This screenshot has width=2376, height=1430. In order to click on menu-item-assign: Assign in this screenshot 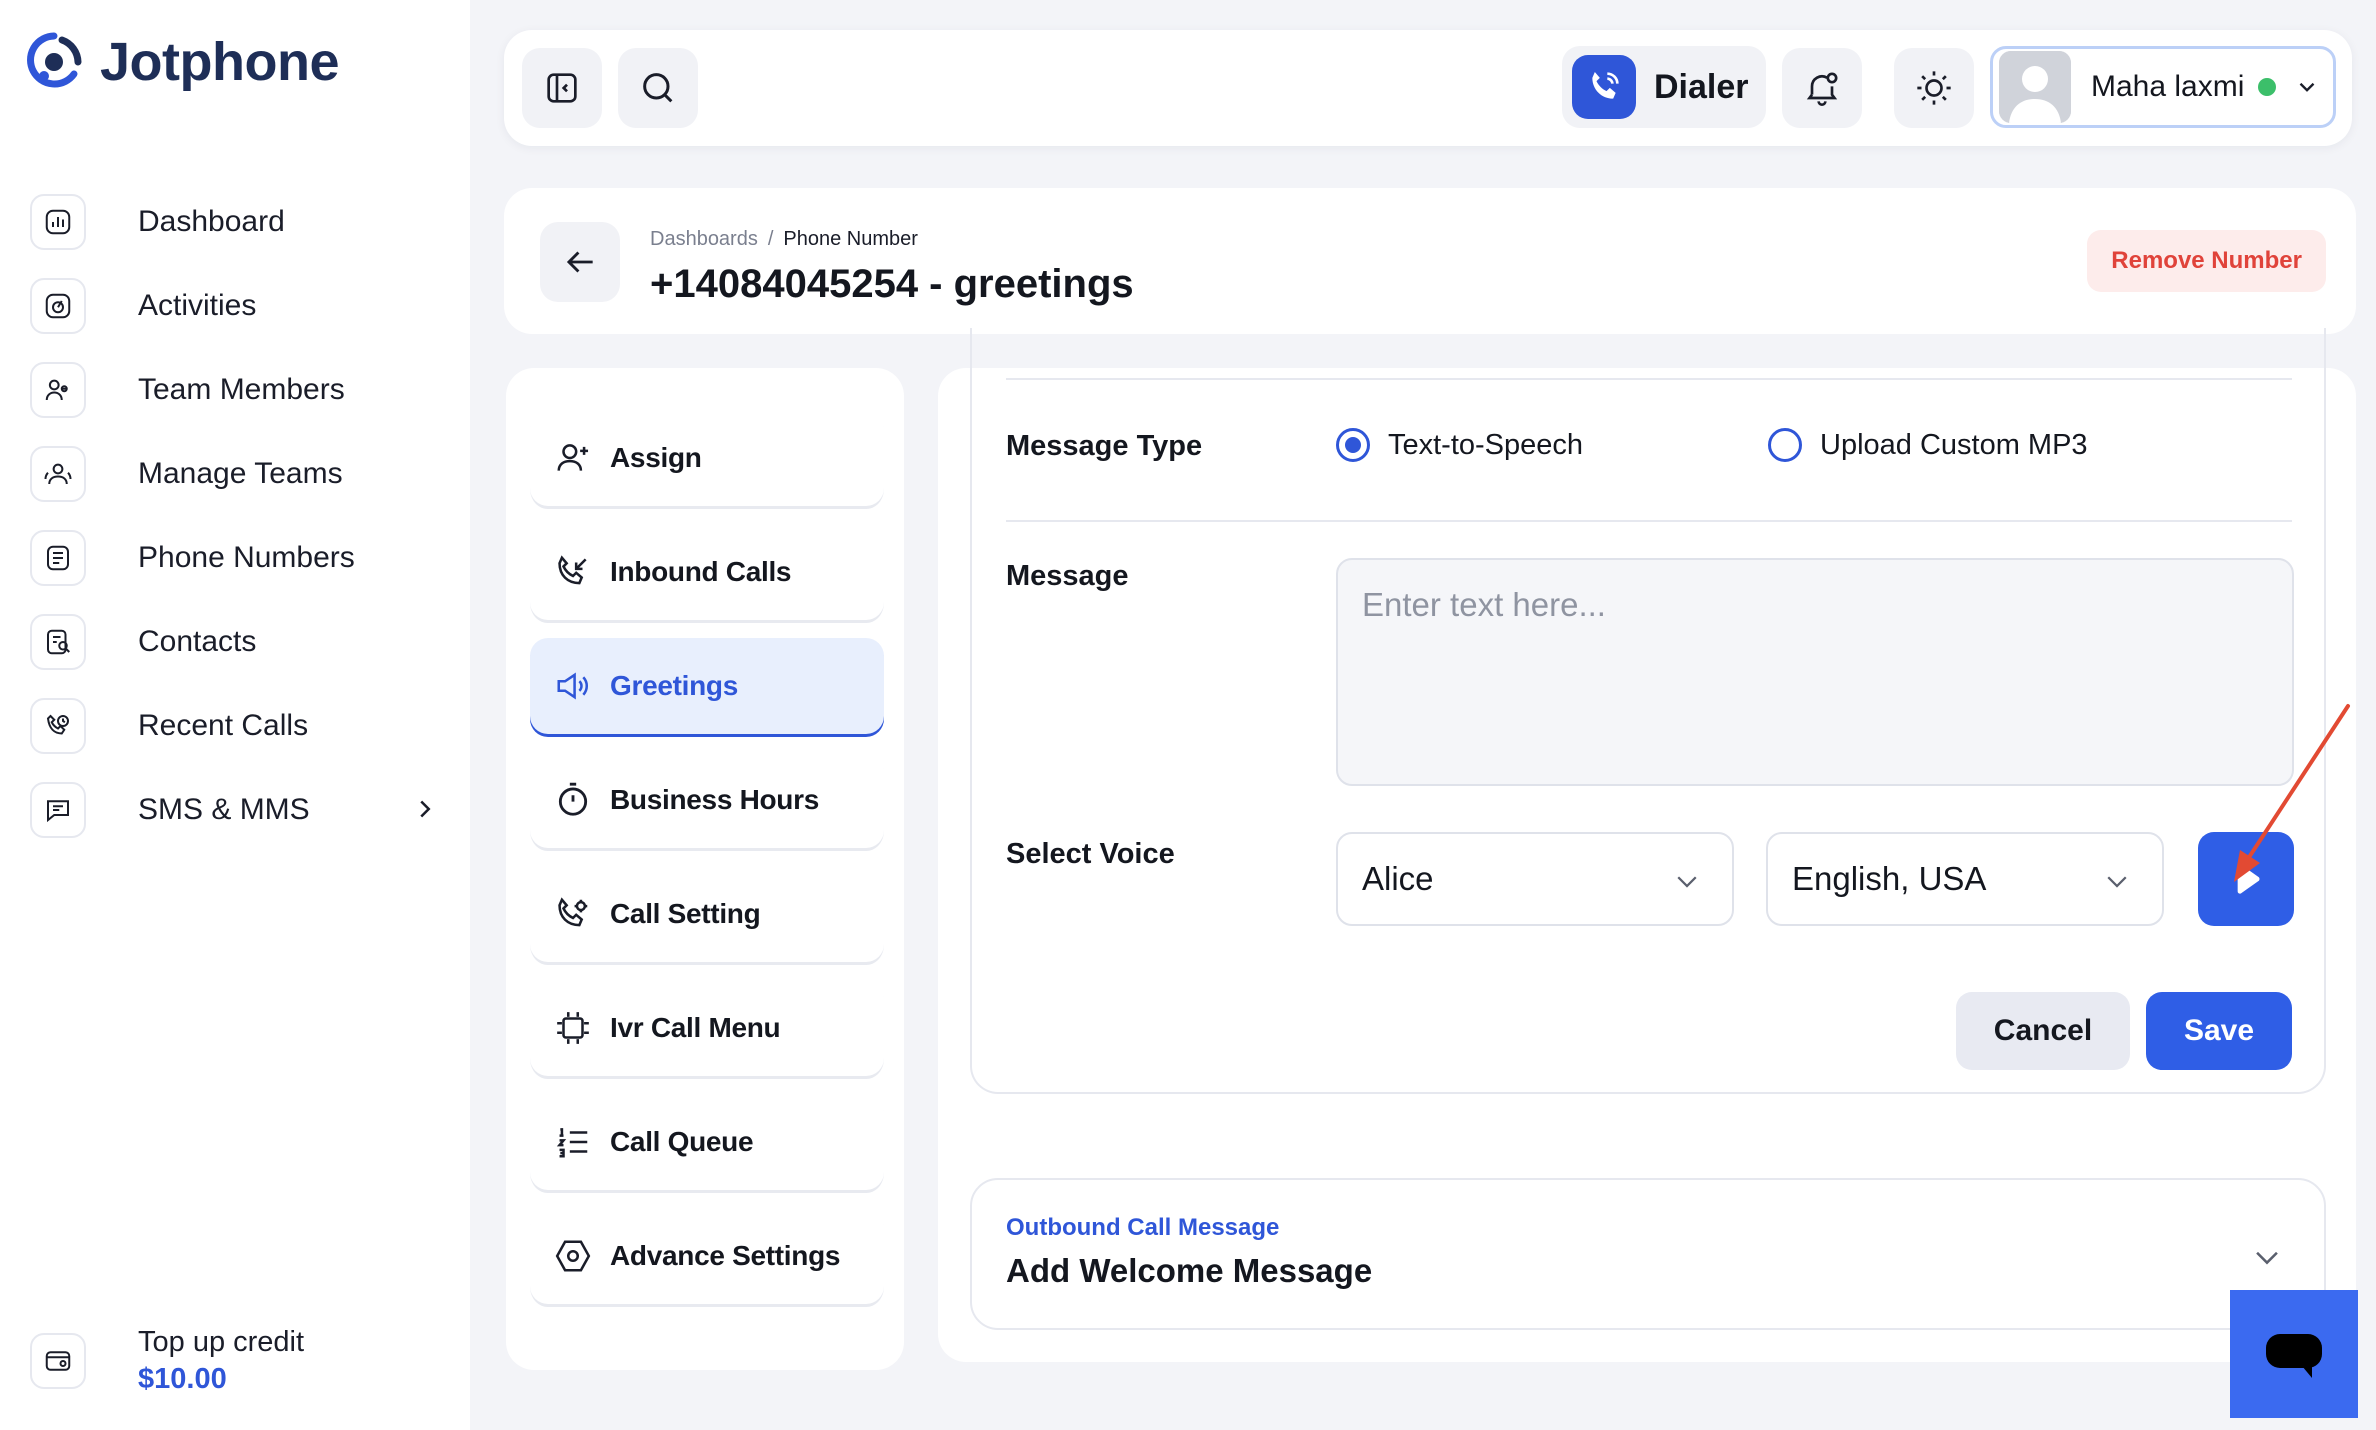, I will do `click(707, 458)`.